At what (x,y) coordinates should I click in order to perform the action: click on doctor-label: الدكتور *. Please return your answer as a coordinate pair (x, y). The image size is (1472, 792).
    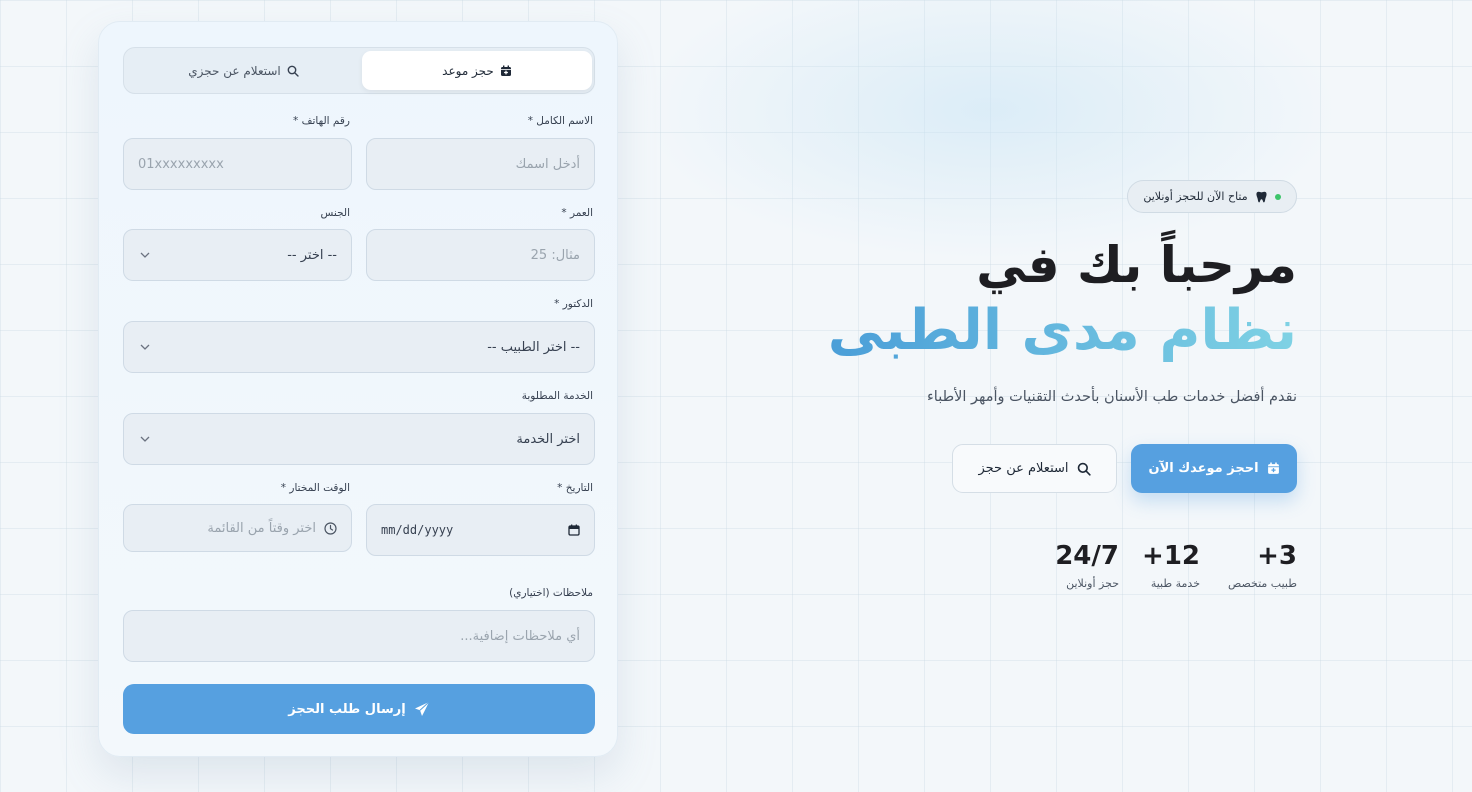
    Looking at the image, I should click on (573, 304).